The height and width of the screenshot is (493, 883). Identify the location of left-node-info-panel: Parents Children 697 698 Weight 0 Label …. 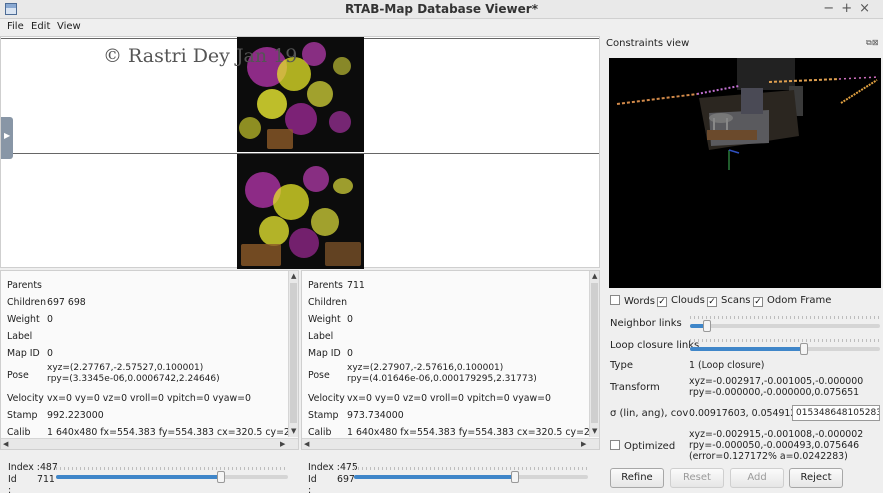
(149, 360).